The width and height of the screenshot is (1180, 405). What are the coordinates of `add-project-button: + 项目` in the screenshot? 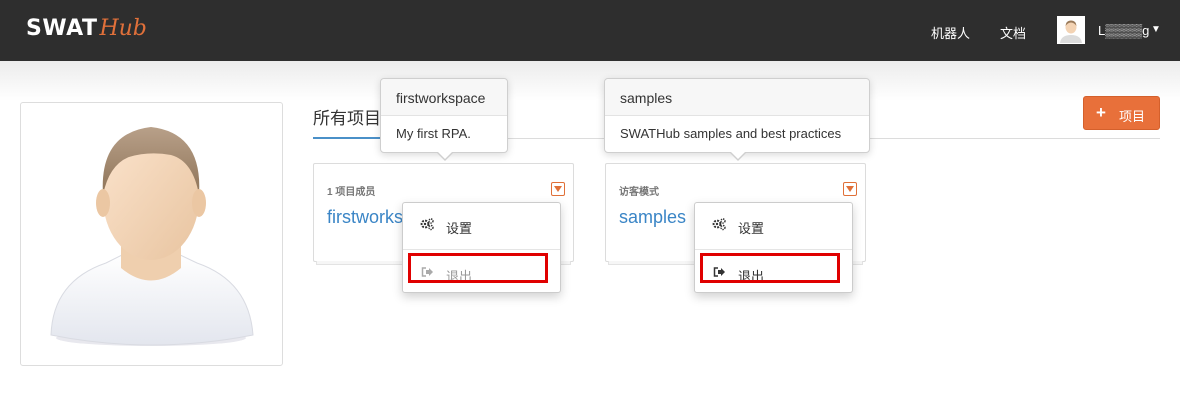 It's located at (1121, 113).